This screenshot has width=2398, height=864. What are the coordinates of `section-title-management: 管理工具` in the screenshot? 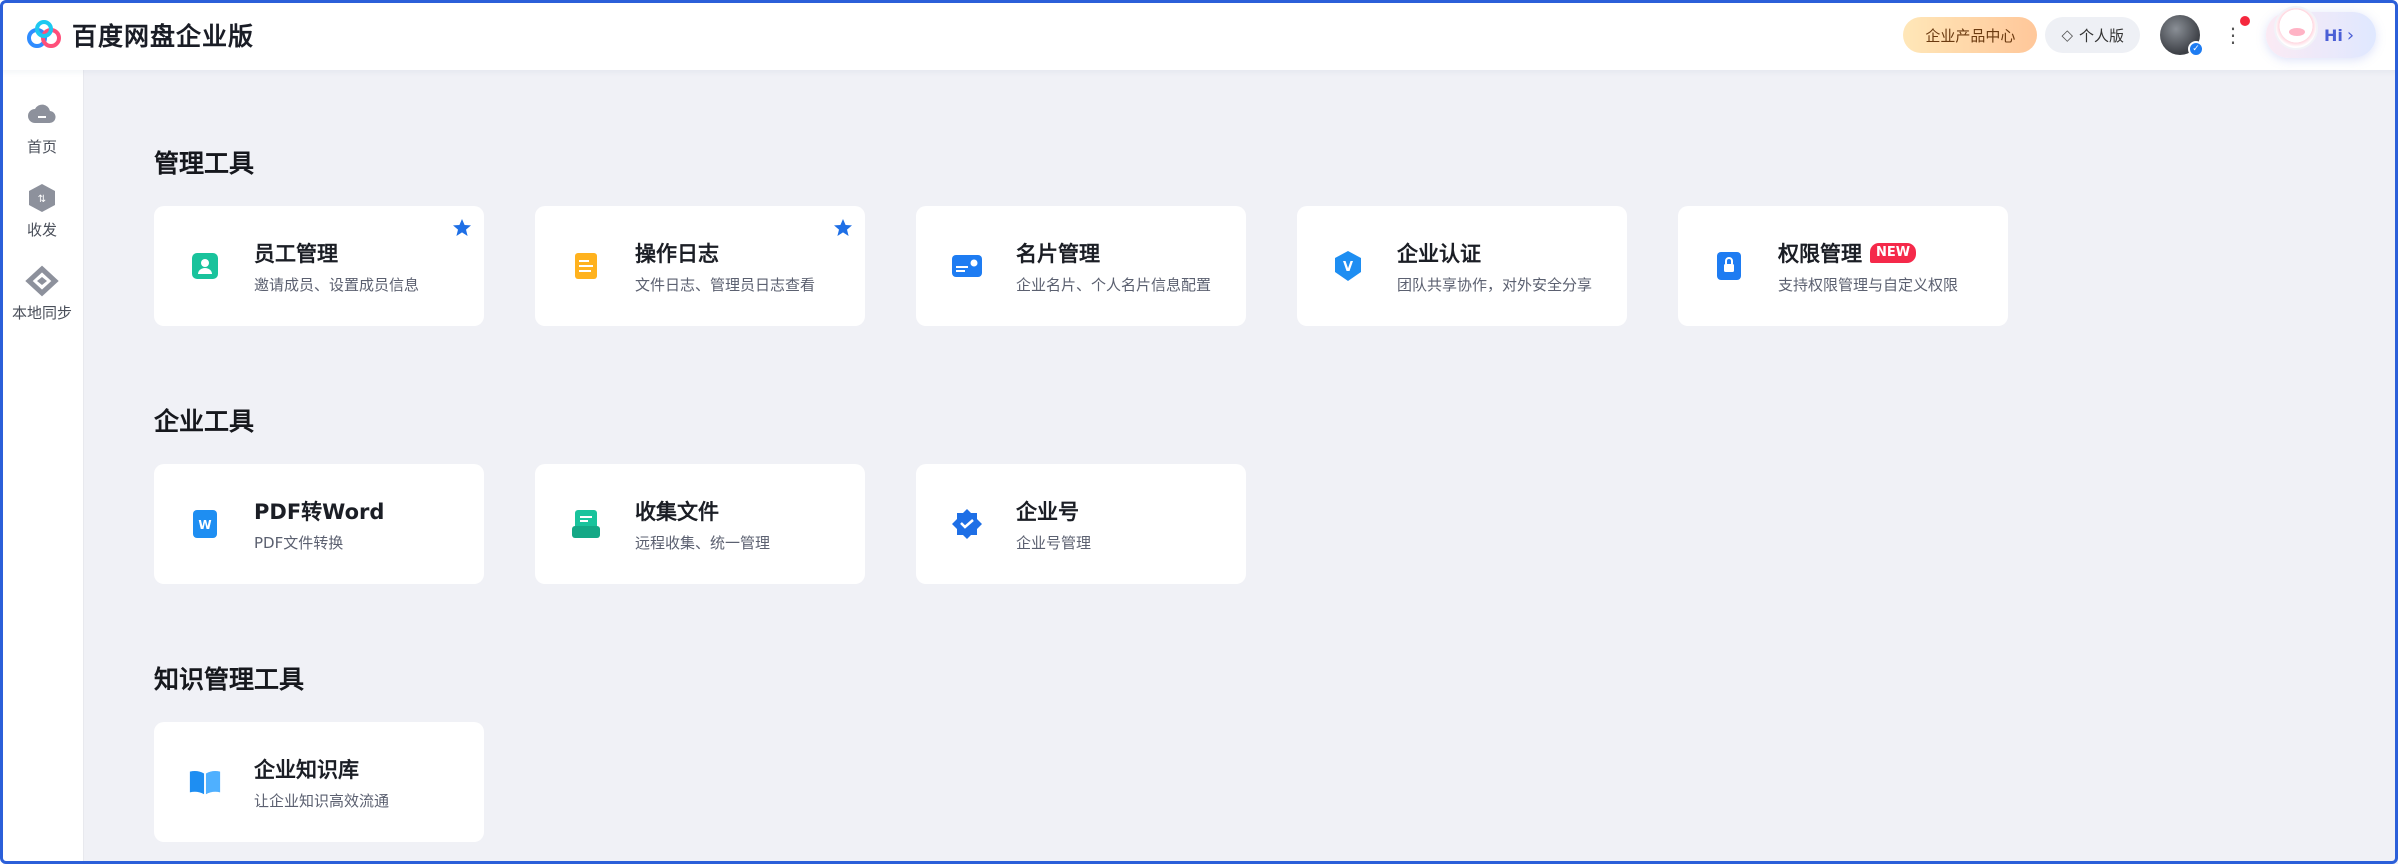 It's located at (204, 163).